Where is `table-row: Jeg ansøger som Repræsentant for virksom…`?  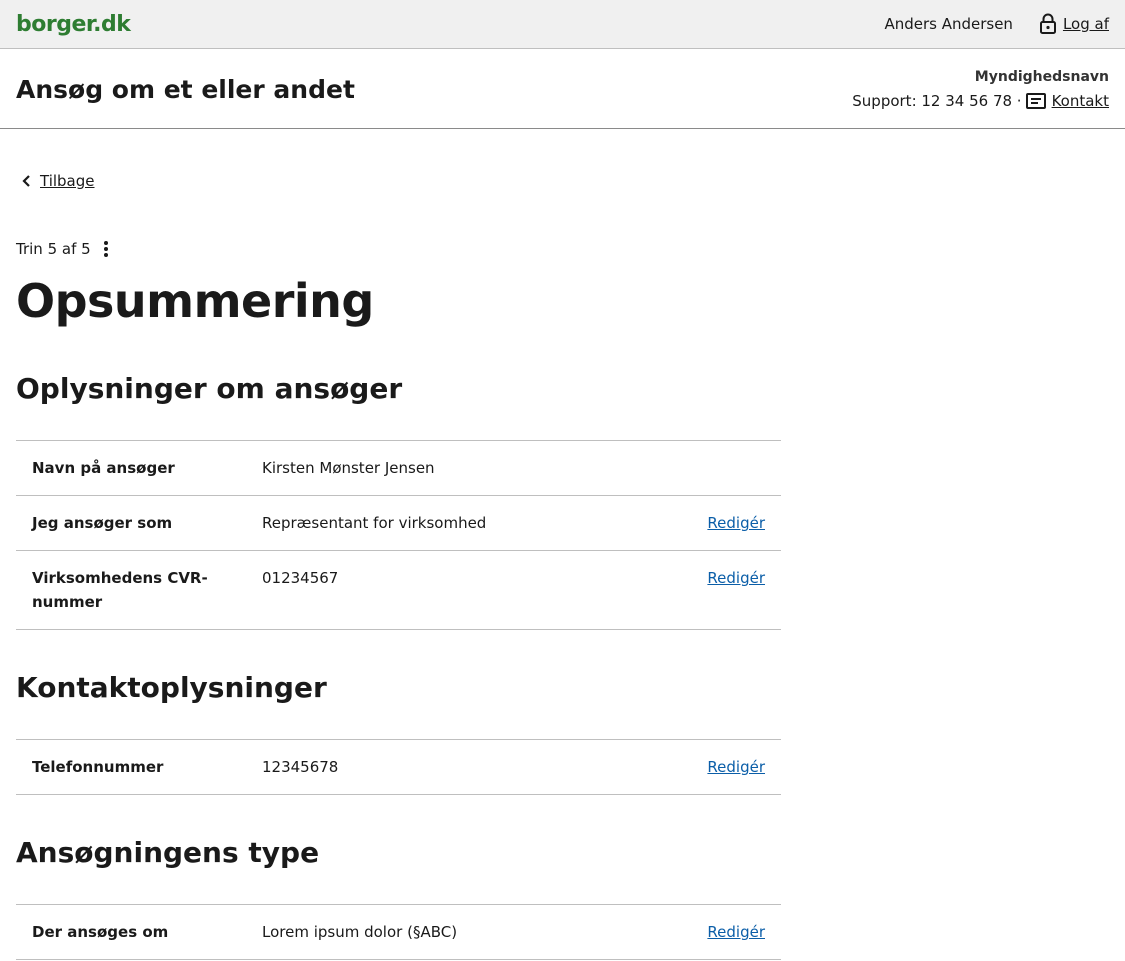
table-row: Jeg ansøger som Repræsentant for virksom… is located at coordinates (398, 523).